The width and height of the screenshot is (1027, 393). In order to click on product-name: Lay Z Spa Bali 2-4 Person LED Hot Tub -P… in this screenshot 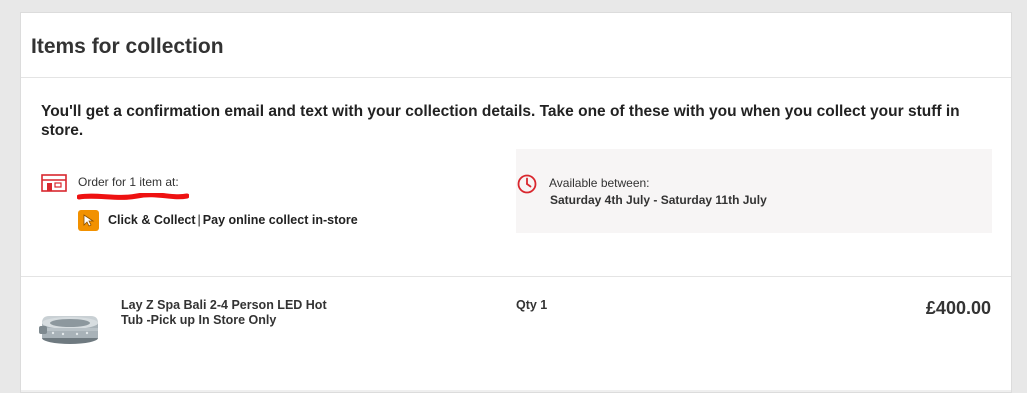, I will do `click(228, 313)`.